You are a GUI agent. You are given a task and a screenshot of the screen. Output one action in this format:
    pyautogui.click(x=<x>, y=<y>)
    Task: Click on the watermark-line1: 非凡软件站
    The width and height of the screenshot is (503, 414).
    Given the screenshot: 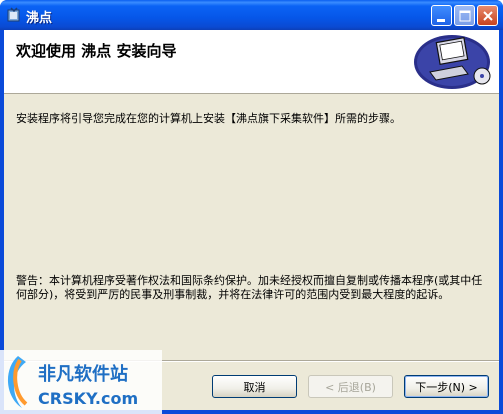 What is the action you would take?
    pyautogui.click(x=83, y=374)
    